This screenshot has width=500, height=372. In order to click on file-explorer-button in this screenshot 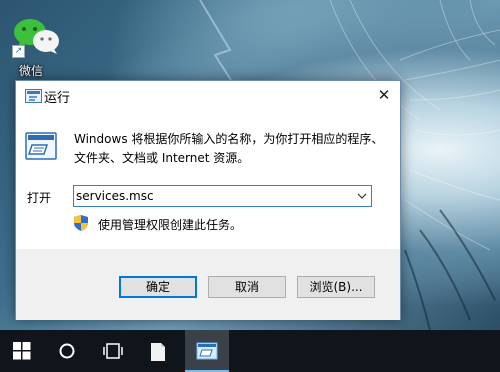, I will do `click(159, 351)`.